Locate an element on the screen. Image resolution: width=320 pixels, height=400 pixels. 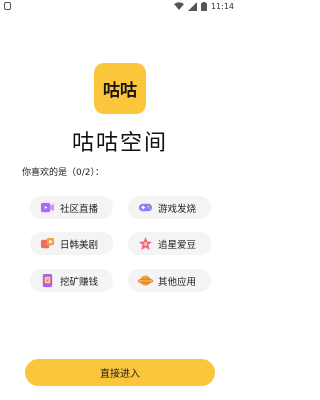
app-name: 咕咕空间 is located at coordinates (119, 143).